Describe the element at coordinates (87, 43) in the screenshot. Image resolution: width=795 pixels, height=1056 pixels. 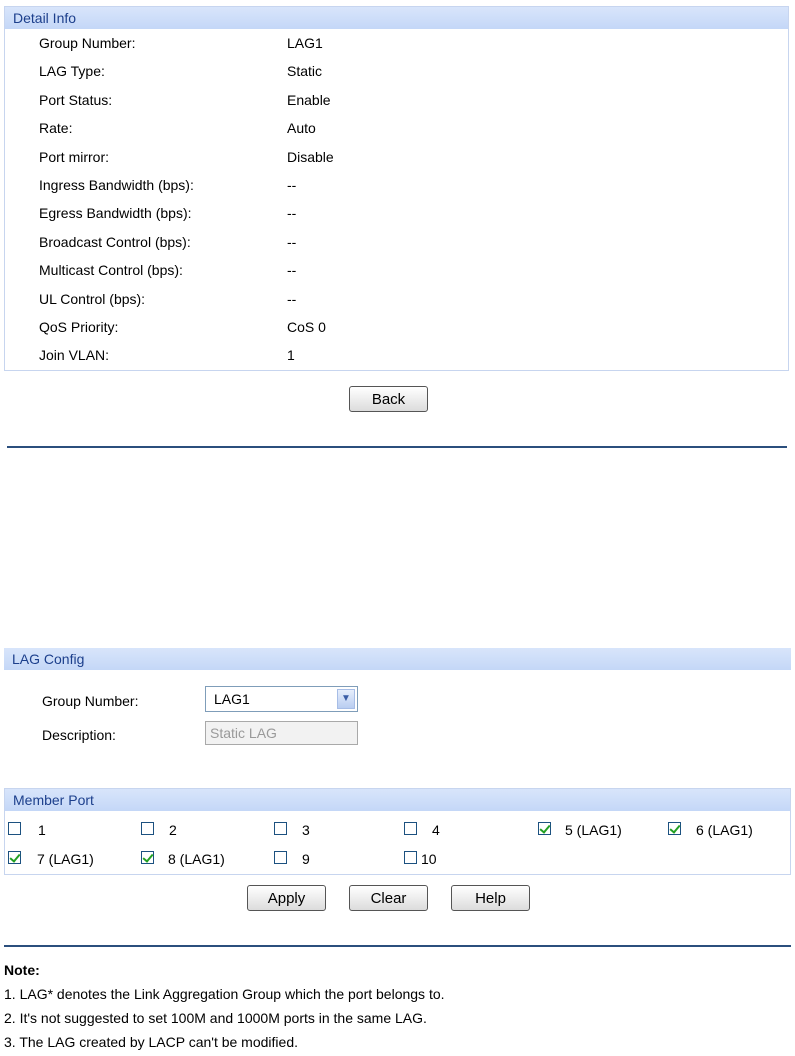
I see `detail-label: Group Number:` at that location.